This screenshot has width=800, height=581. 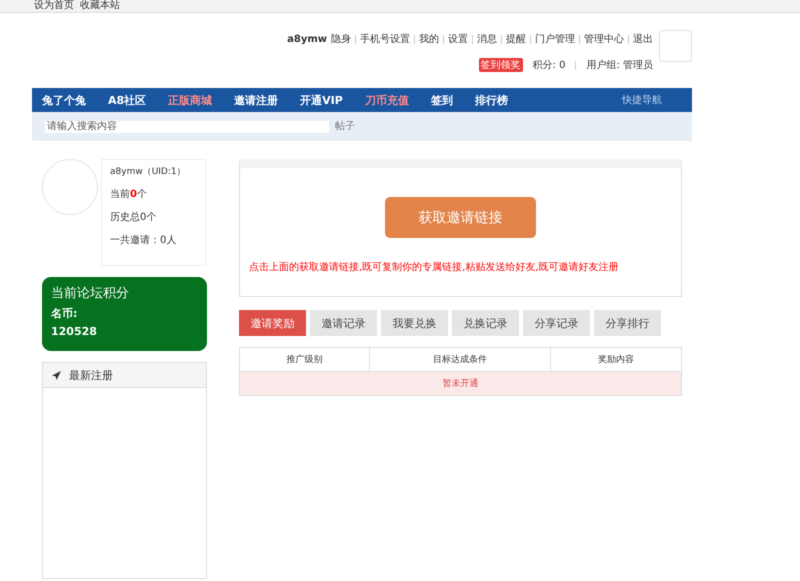 I want to click on score-label: 名币:, so click(x=64, y=313).